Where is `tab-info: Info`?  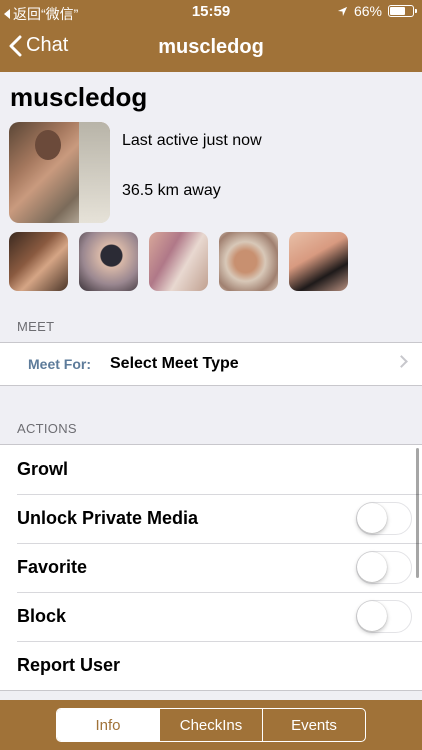
tab-info: Info is located at coordinates (108, 725).